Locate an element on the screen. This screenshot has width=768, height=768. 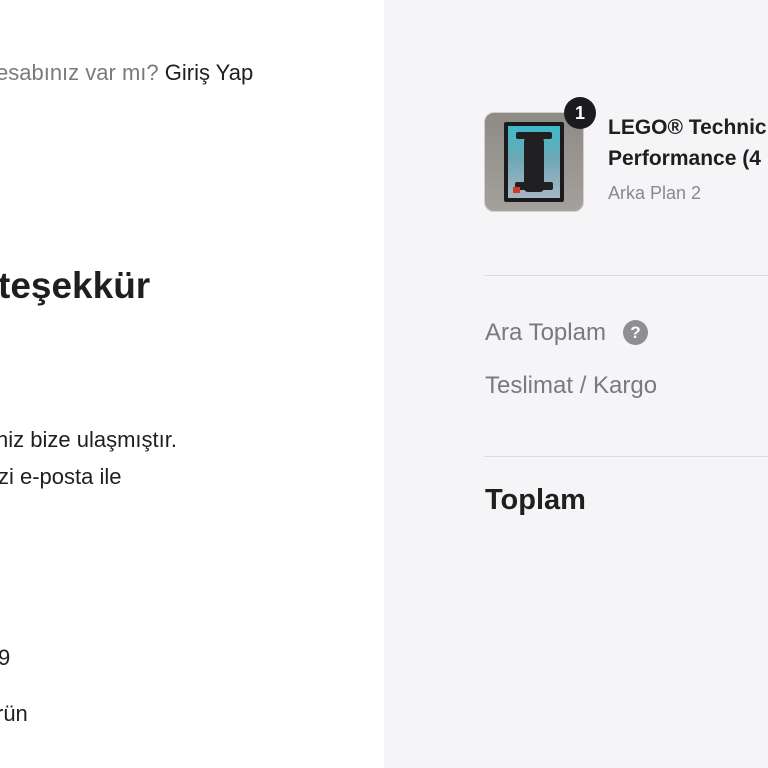
shipping-label: Teslimat / Kargo is located at coordinates (571, 385).